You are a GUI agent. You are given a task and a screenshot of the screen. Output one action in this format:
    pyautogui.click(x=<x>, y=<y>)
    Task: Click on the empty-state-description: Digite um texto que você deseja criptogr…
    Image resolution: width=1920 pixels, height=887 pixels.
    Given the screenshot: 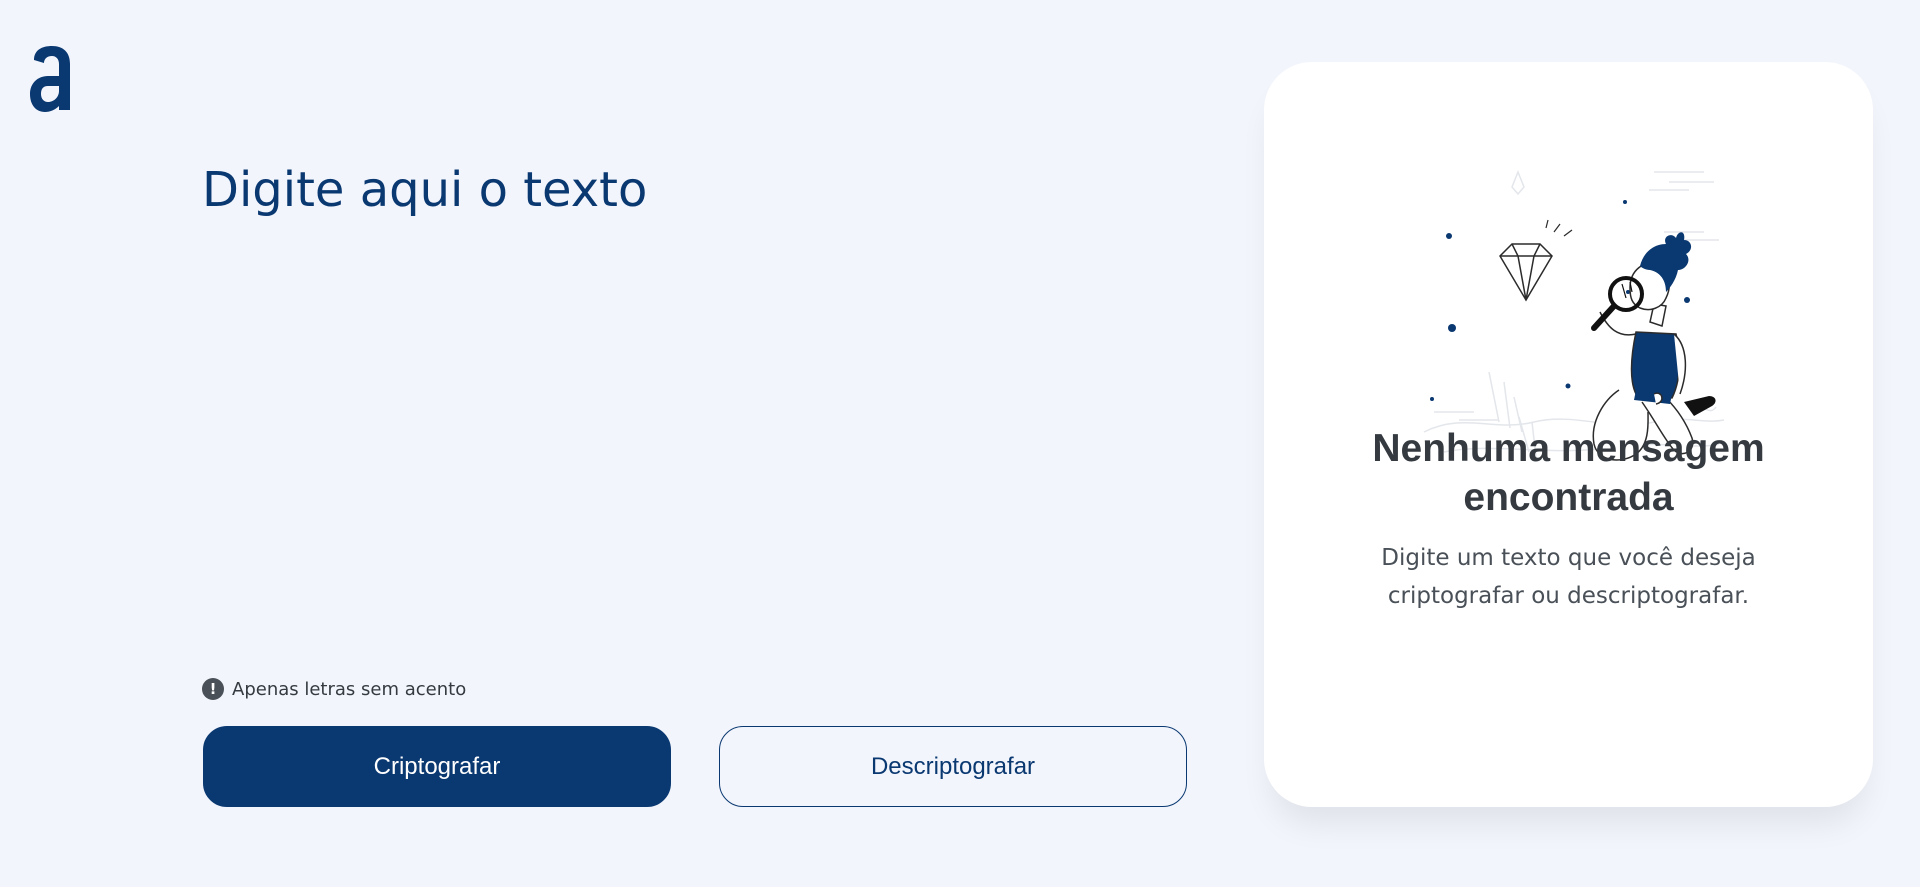 What is the action you would take?
    pyautogui.click(x=1568, y=577)
    